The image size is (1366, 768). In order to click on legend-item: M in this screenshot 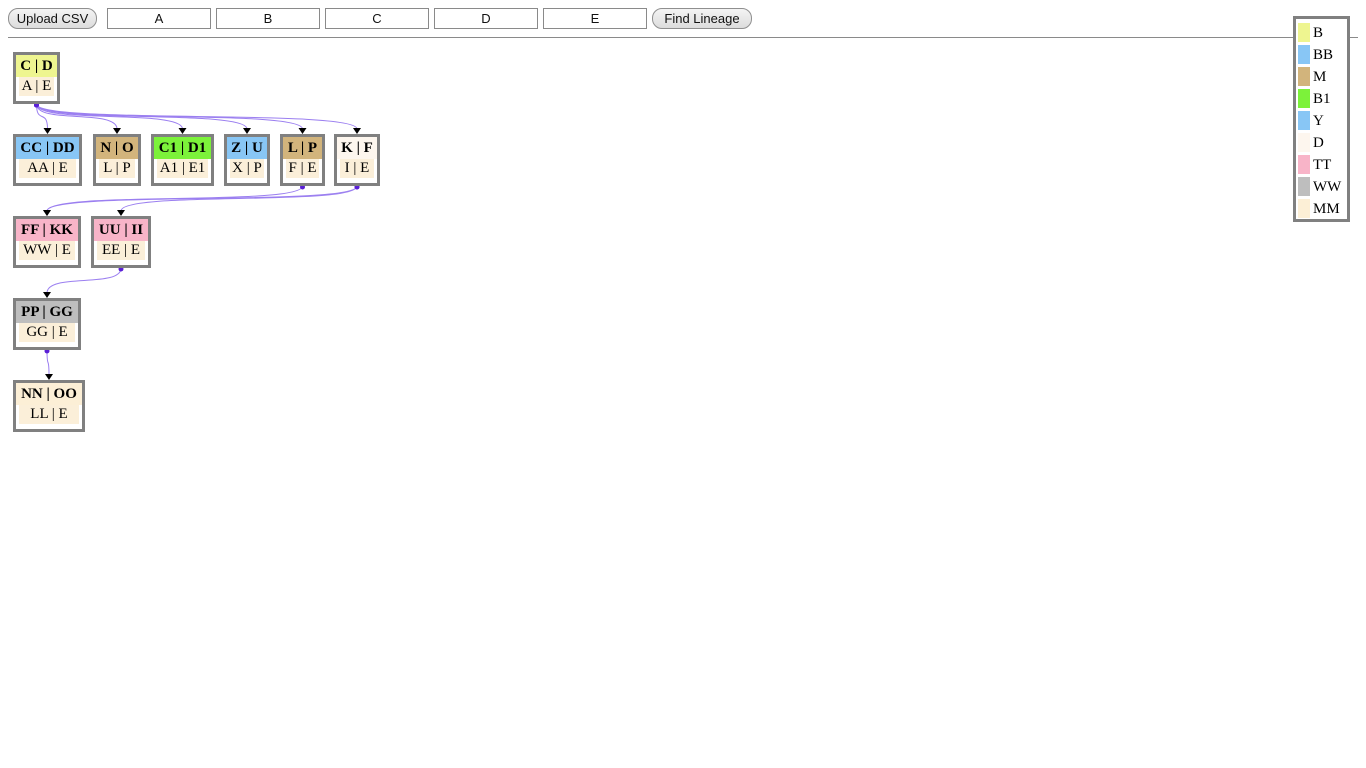, I will do `click(1323, 76)`.